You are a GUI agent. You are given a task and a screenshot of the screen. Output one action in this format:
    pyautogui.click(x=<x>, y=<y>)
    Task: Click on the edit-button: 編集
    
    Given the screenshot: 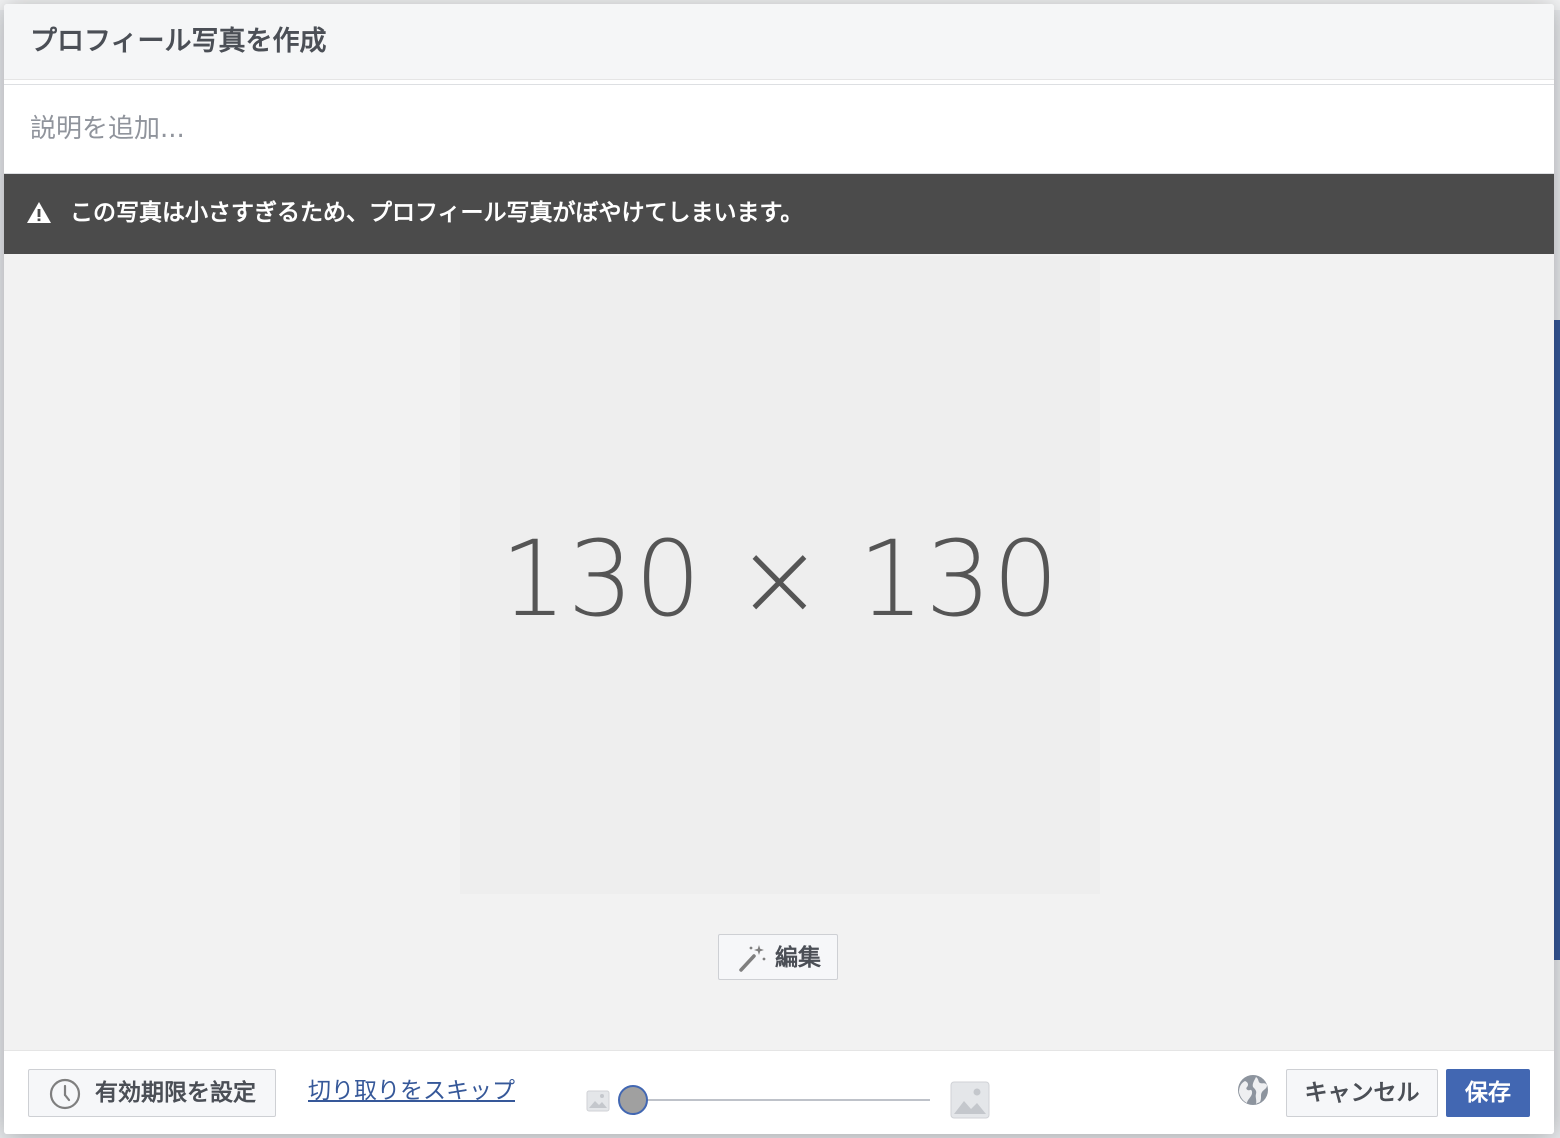 What is the action you would take?
    pyautogui.click(x=778, y=957)
    